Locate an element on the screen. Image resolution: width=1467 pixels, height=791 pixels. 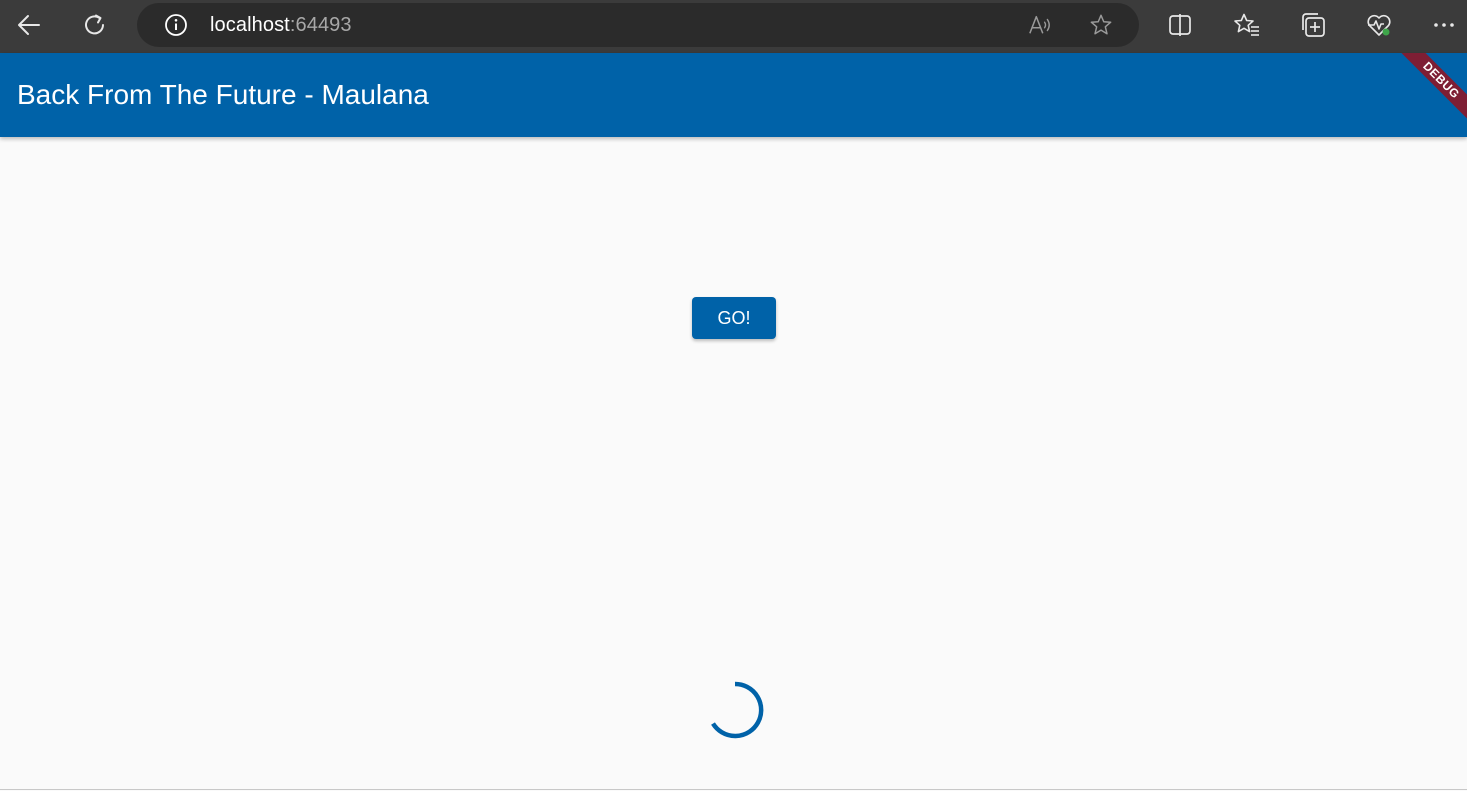
add-favorite-button is located at coordinates (1101, 25).